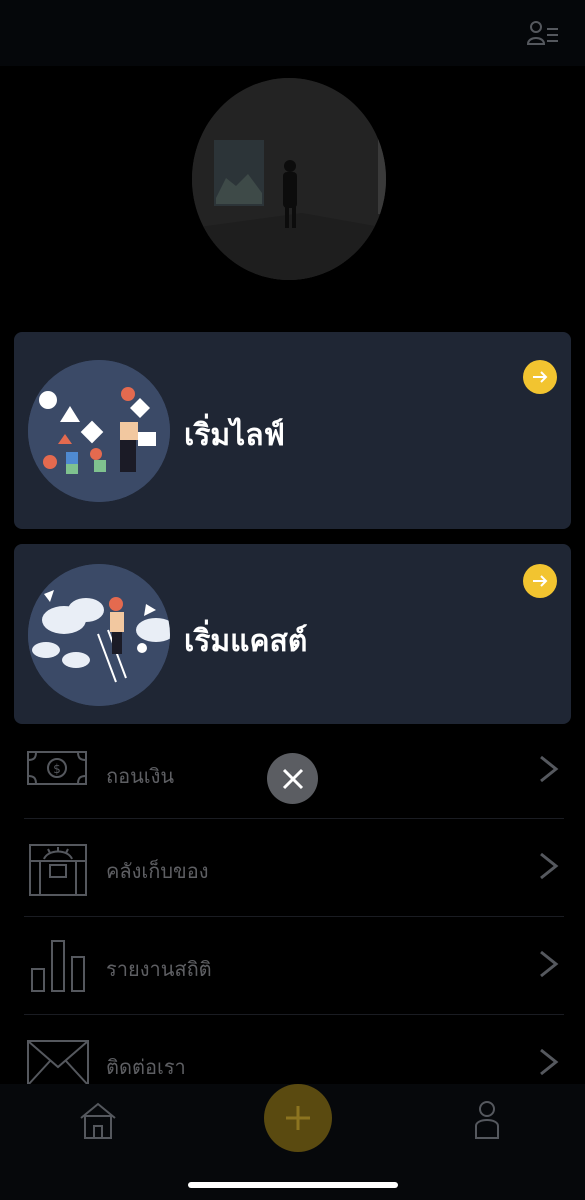  I want to click on profile-menu-icon, so click(542, 33).